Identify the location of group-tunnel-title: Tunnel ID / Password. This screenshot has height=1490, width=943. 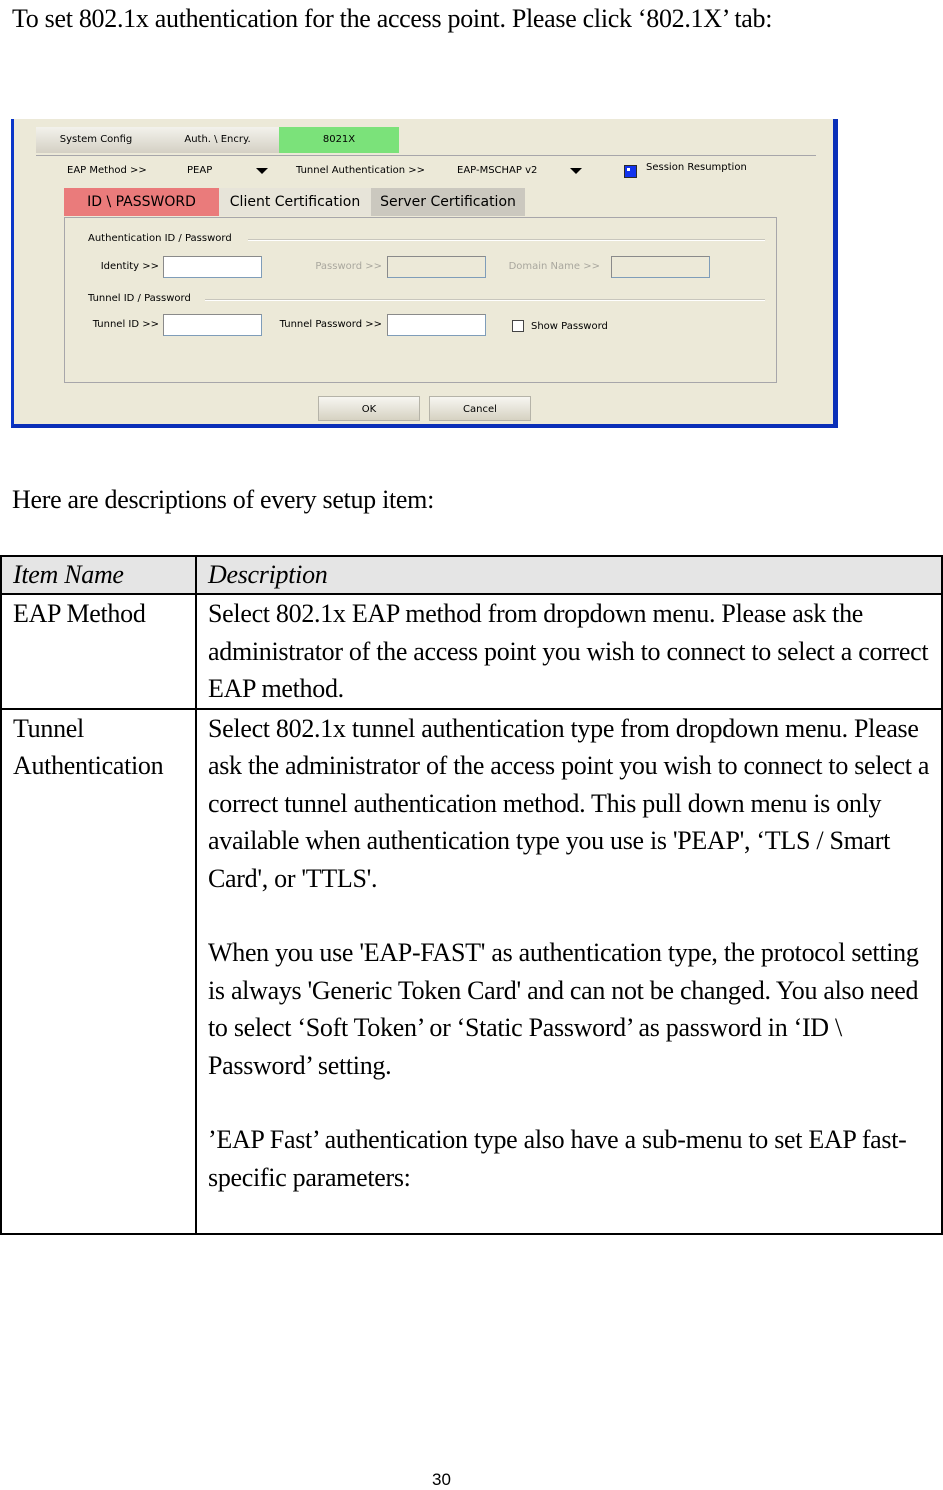
(139, 298).